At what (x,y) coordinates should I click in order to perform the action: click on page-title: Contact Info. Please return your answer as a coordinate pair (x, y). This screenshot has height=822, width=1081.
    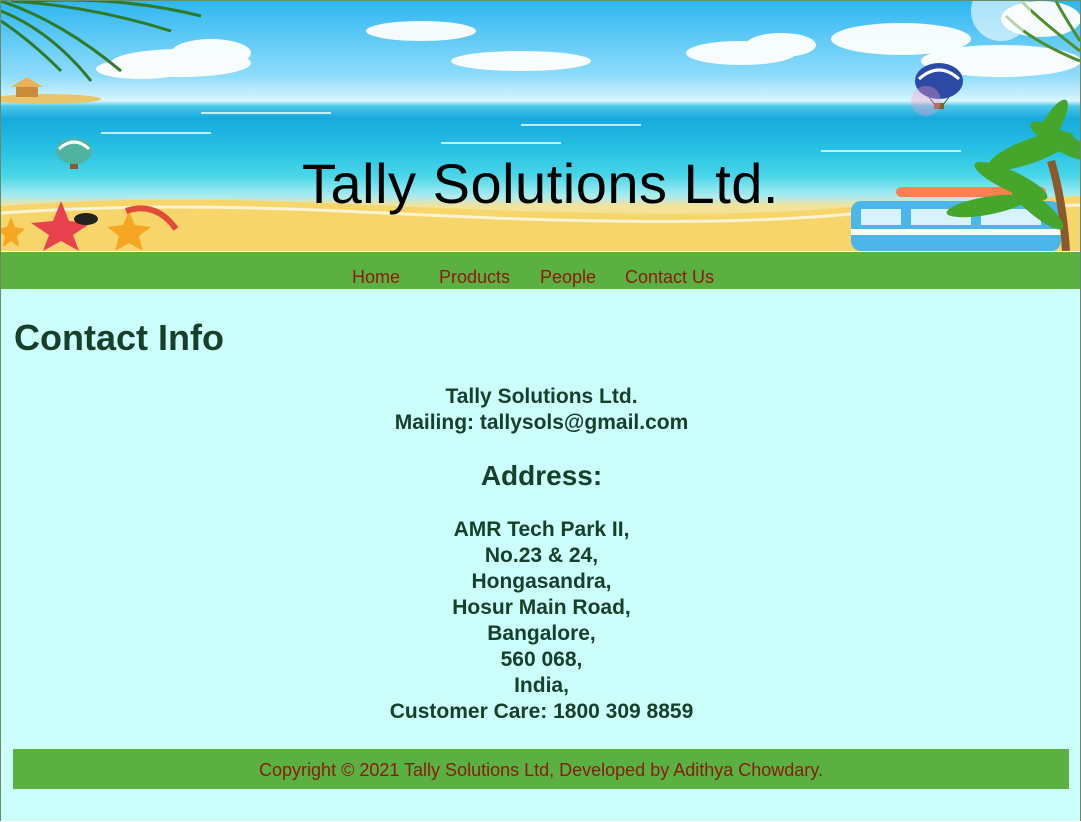
    Looking at the image, I should click on (119, 337).